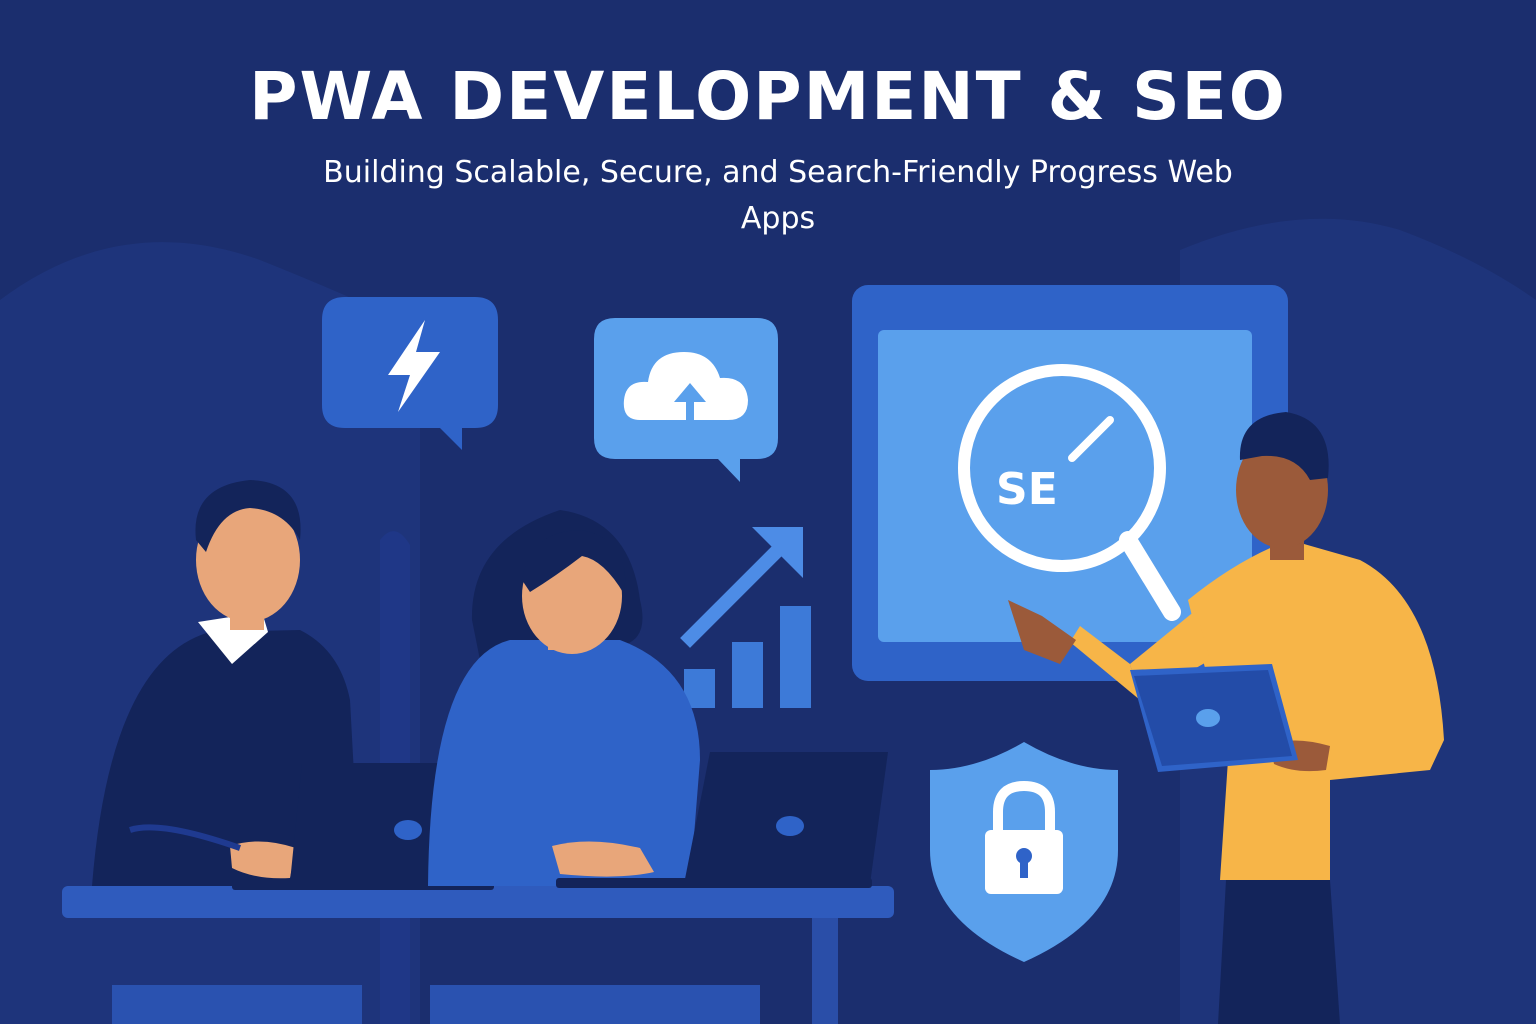 Image resolution: width=1536 pixels, height=1024 pixels. Describe the element at coordinates (1024, 852) in the screenshot. I see `shield-lock-icon` at that location.